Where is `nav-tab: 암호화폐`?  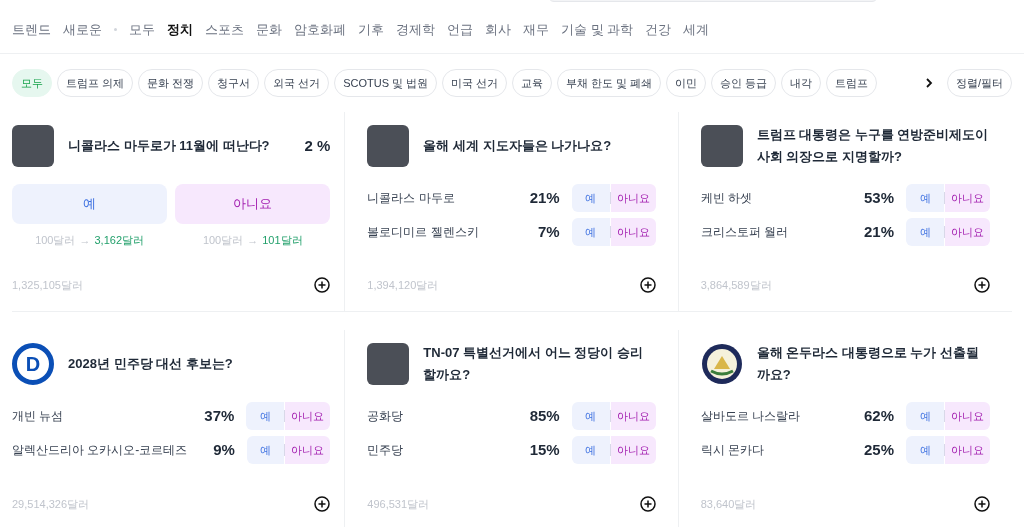 nav-tab: 암호화폐 is located at coordinates (320, 29).